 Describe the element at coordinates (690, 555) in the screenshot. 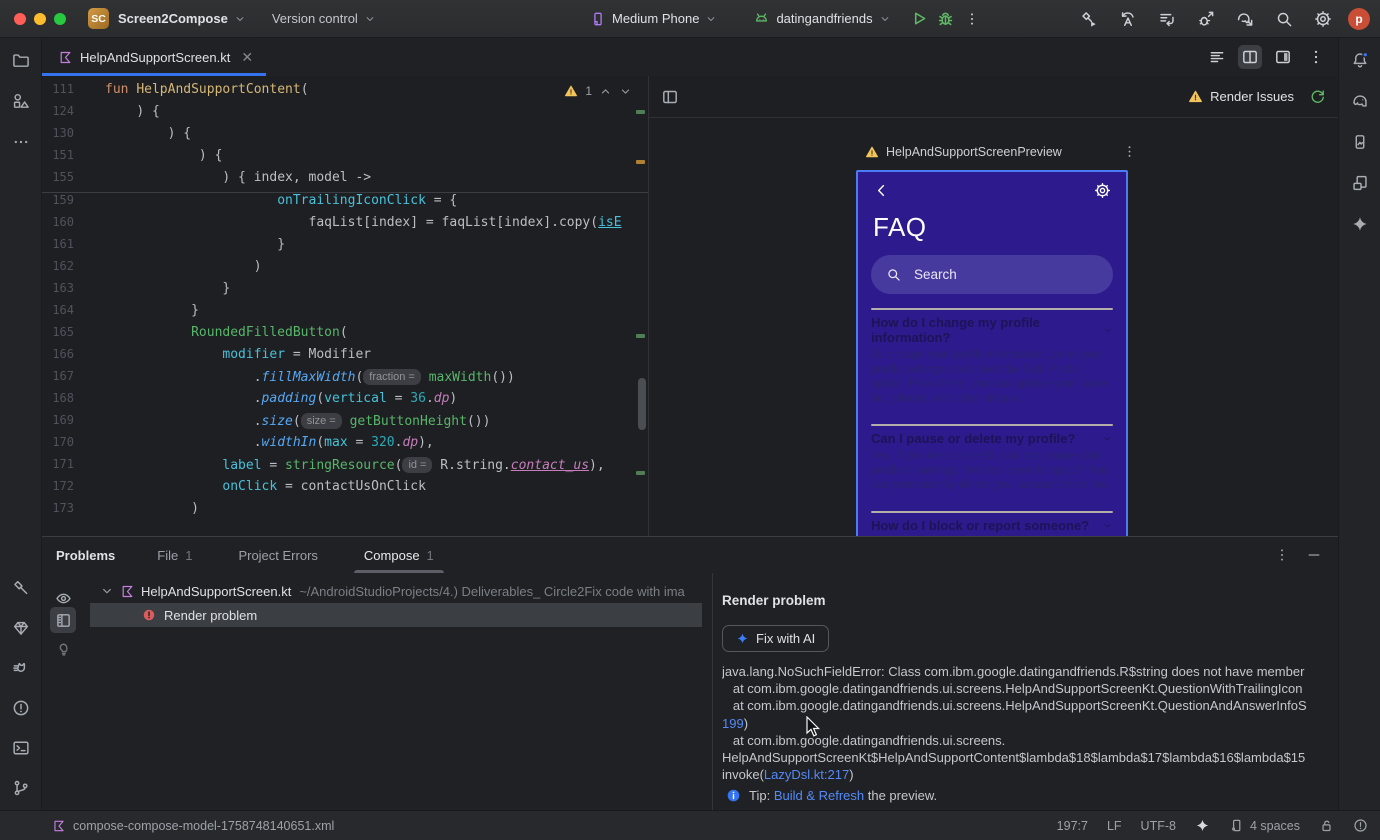

I see `problems-header: Problems File 1 Project Errors Compose 1` at that location.